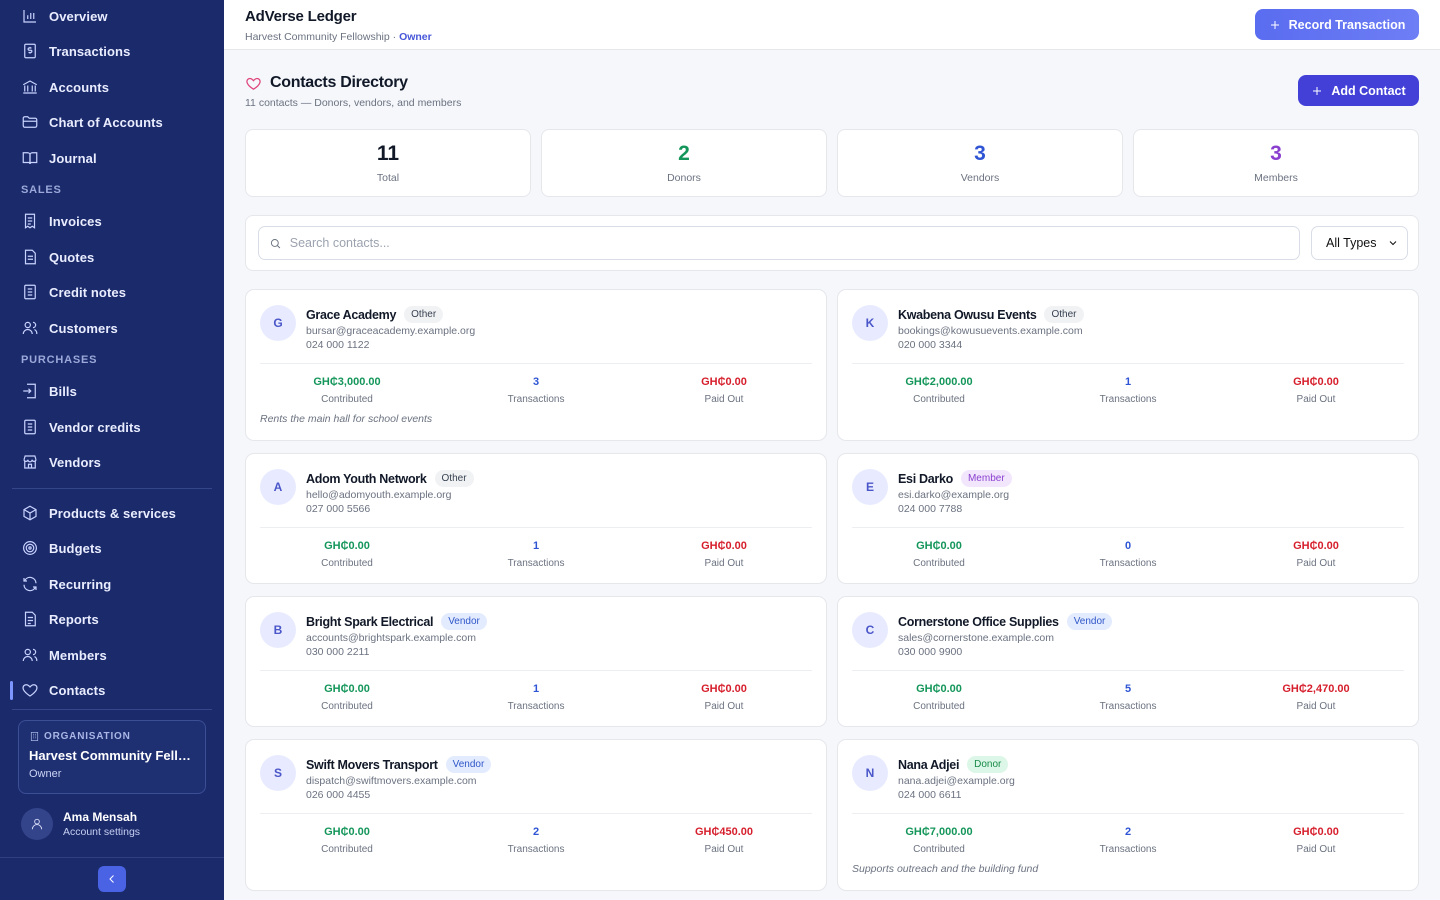 The width and height of the screenshot is (1440, 900). I want to click on store-icon, so click(30, 462).